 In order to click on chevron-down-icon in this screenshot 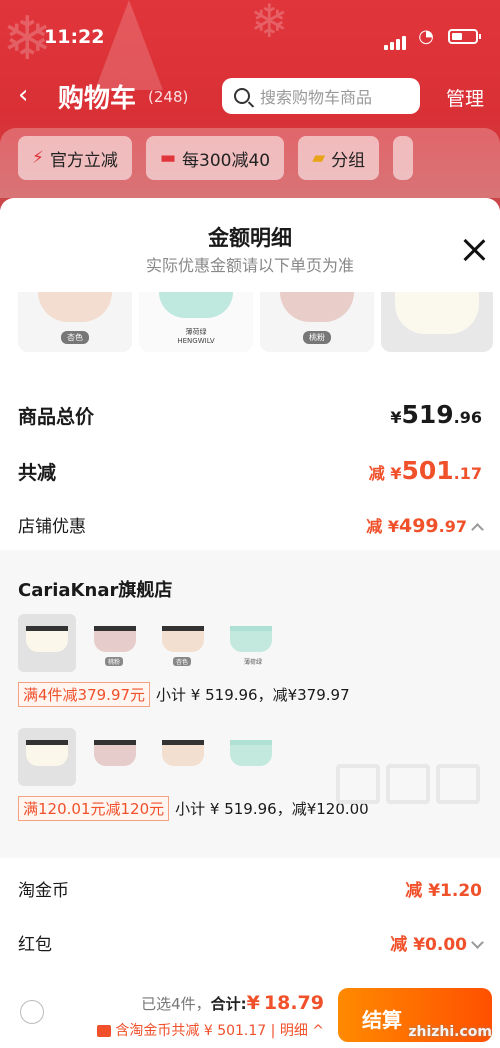, I will do `click(477, 942)`.